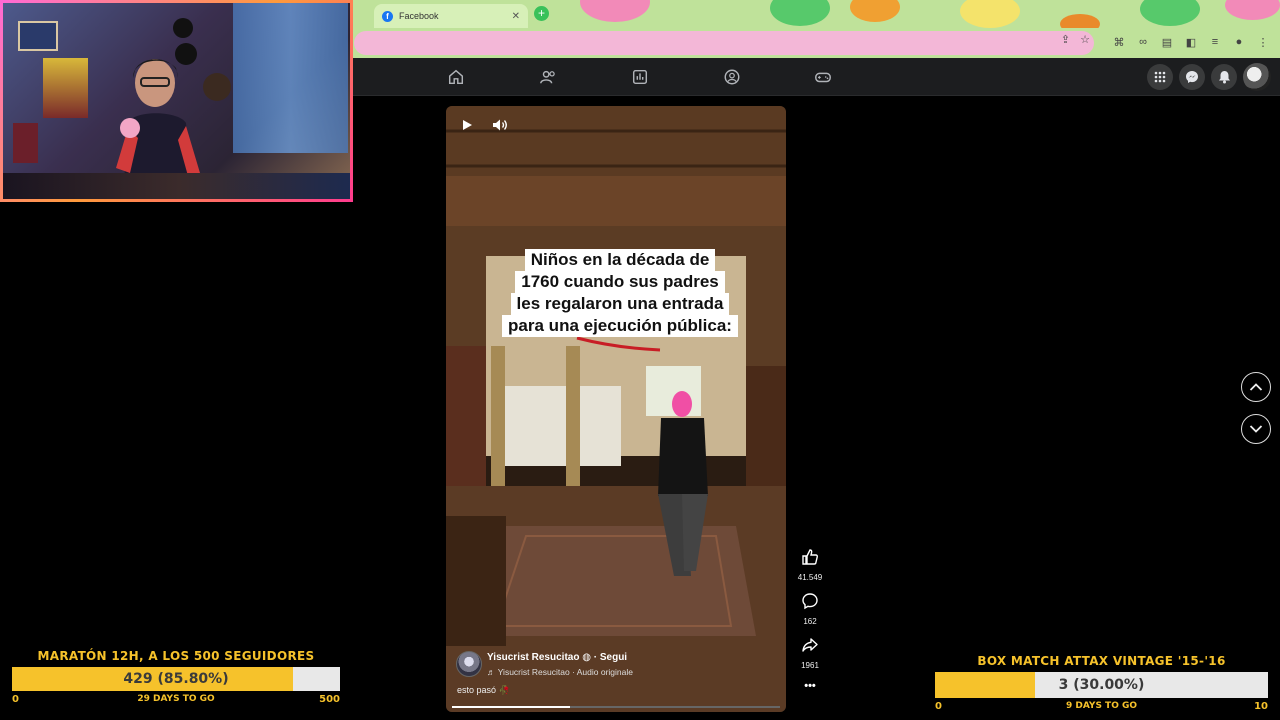 The height and width of the screenshot is (720, 1280). I want to click on like-button: 41.549, so click(810, 565).